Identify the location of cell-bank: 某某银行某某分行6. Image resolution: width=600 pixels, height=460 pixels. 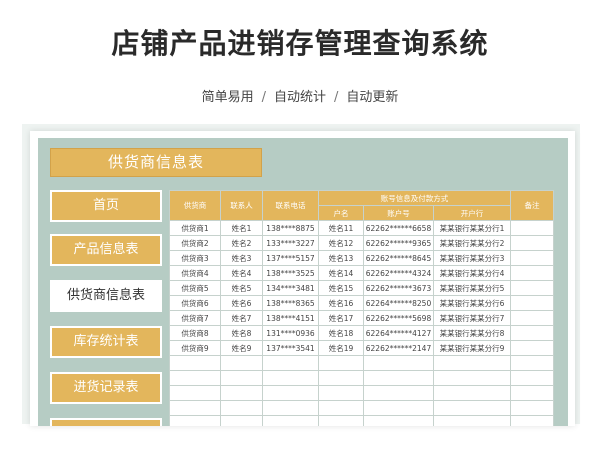
(472, 303).